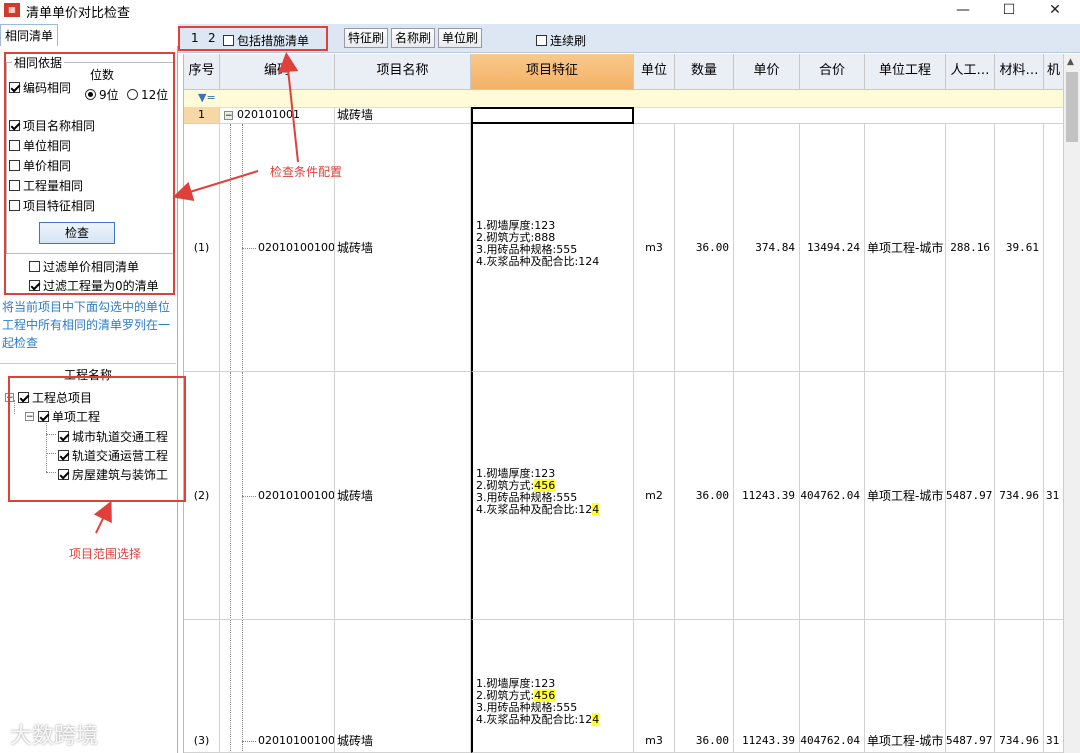 The height and width of the screenshot is (753, 1080). I want to click on row3-material: 734.96, so click(1019, 686).